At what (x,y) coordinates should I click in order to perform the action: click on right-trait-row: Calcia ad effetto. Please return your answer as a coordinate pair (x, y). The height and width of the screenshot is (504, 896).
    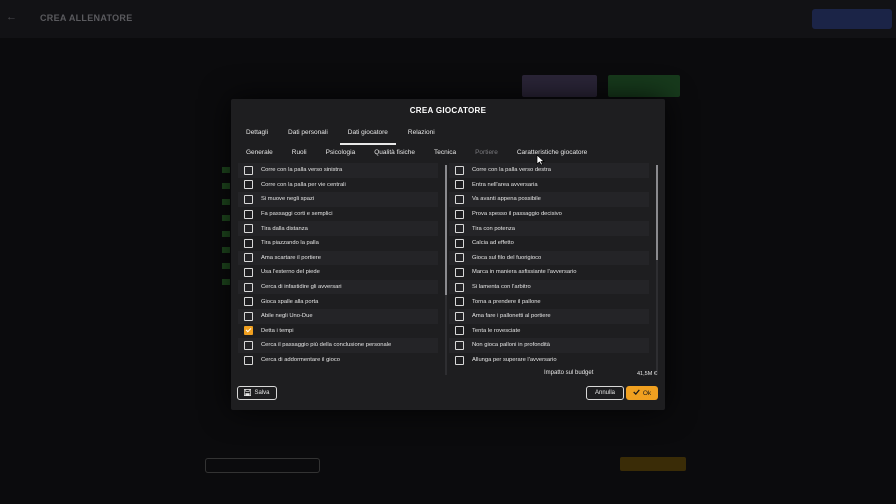
    Looking at the image, I should click on (549, 243).